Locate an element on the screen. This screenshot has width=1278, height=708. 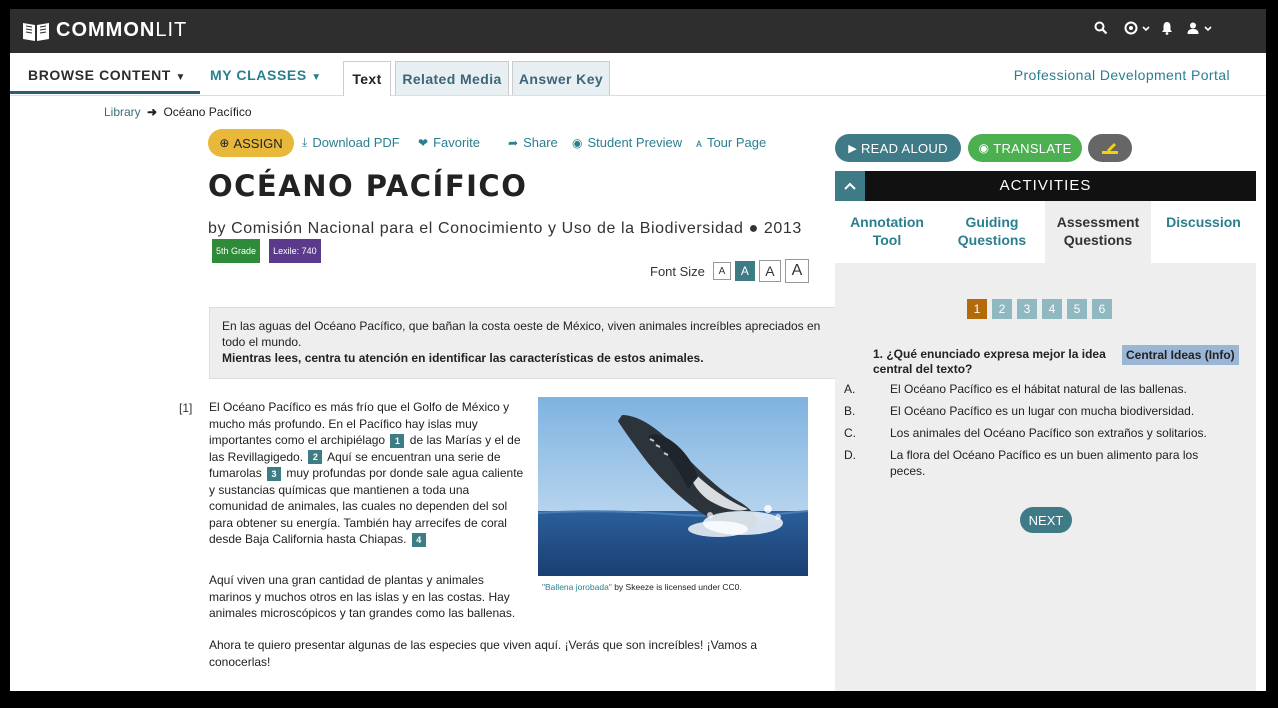
font-size-medium-button: A is located at coordinates (744, 271).